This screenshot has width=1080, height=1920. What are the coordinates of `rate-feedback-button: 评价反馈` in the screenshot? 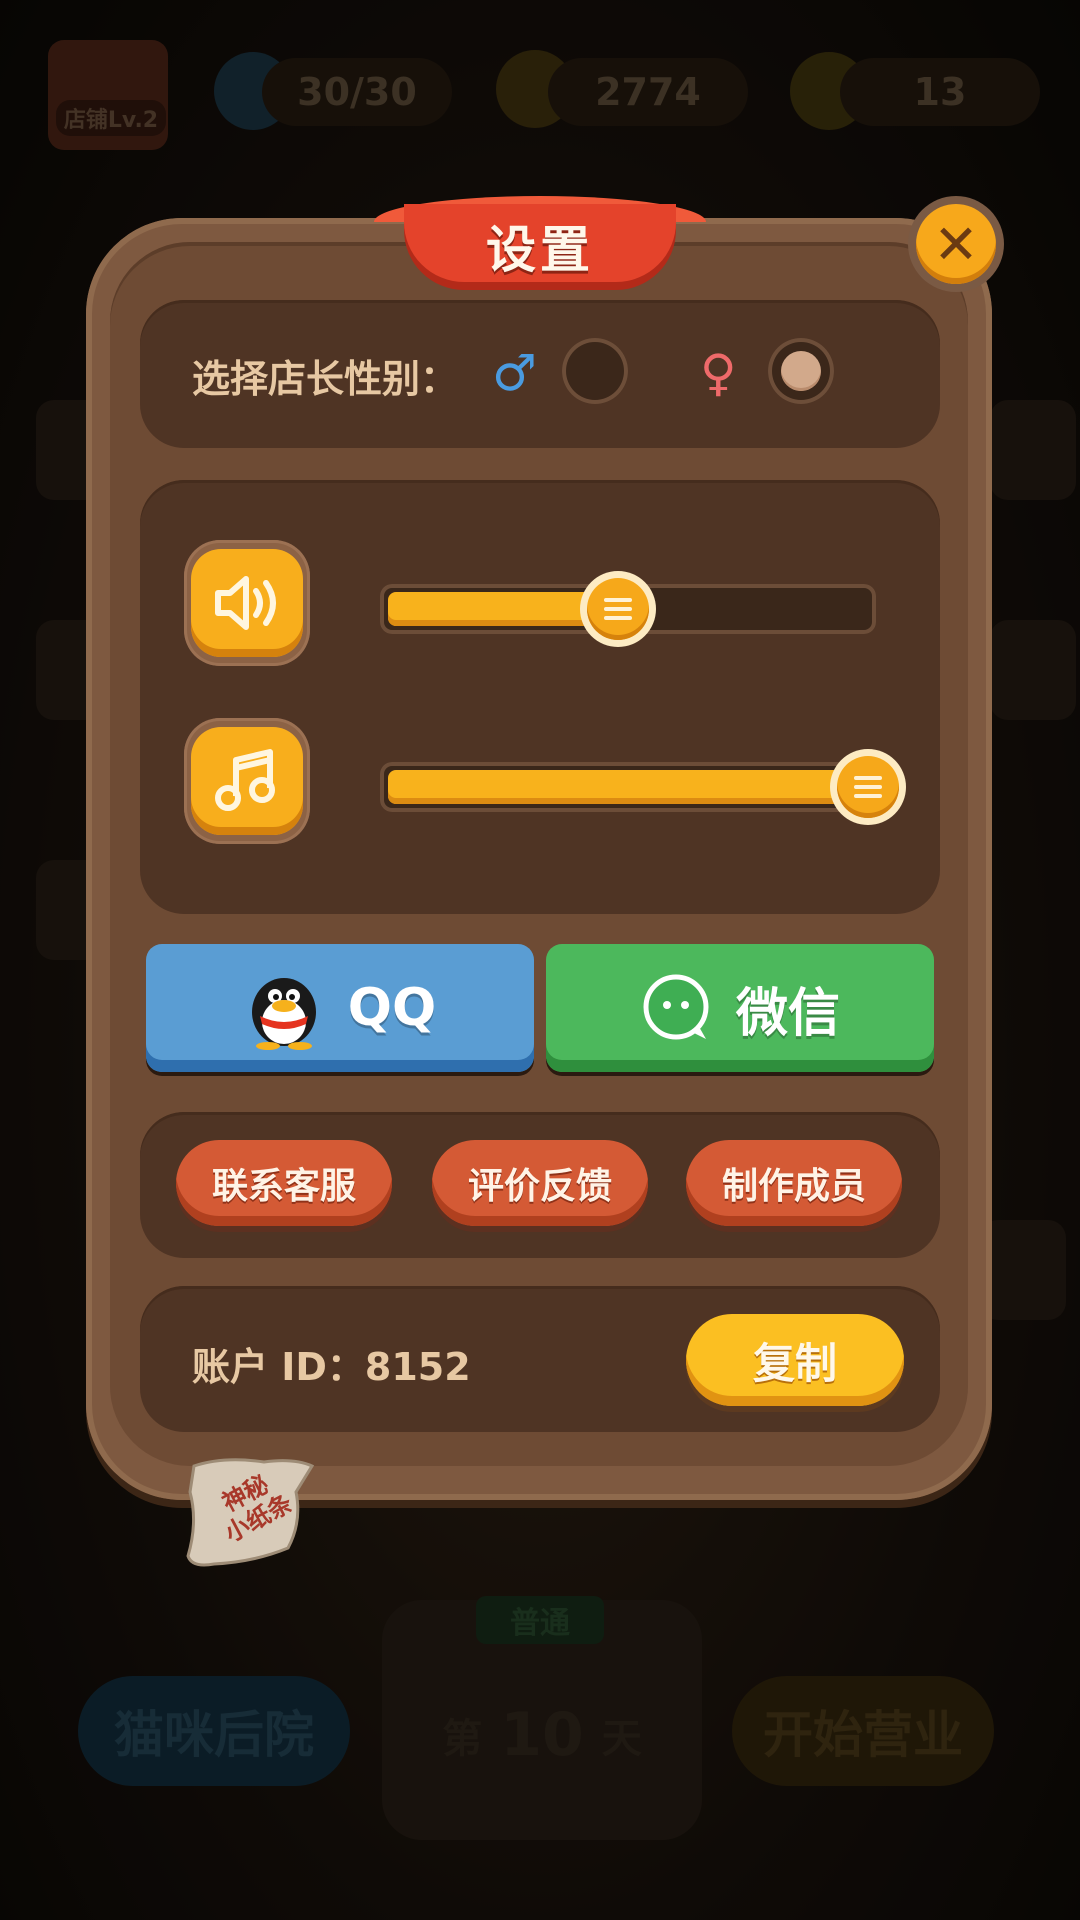 It's located at (540, 1183).